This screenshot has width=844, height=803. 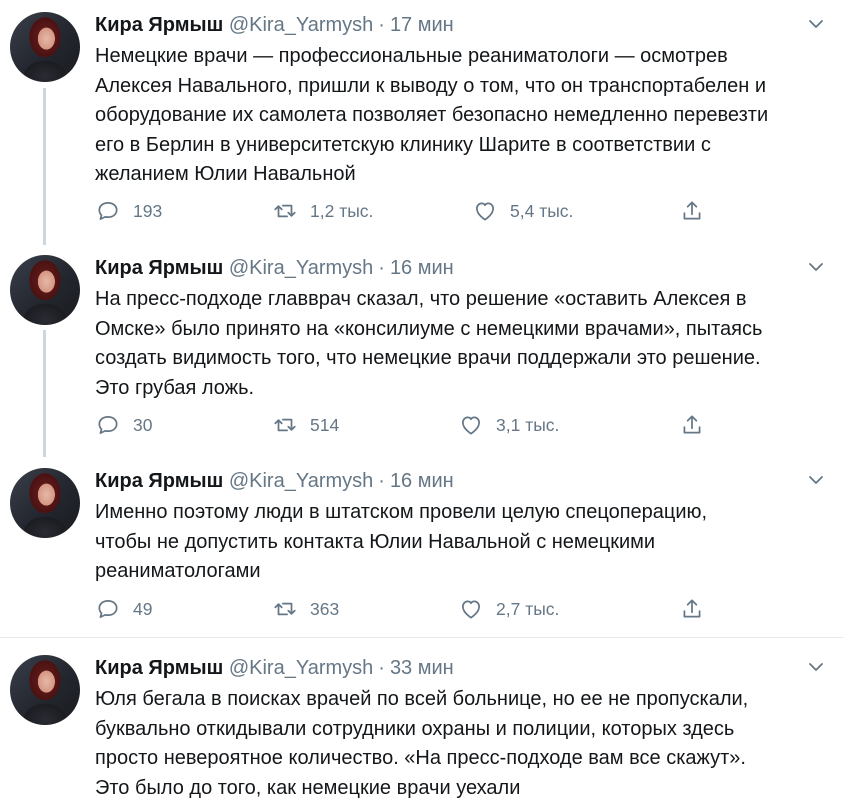 I want to click on like-button: 3,1 тыс., so click(x=508, y=425).